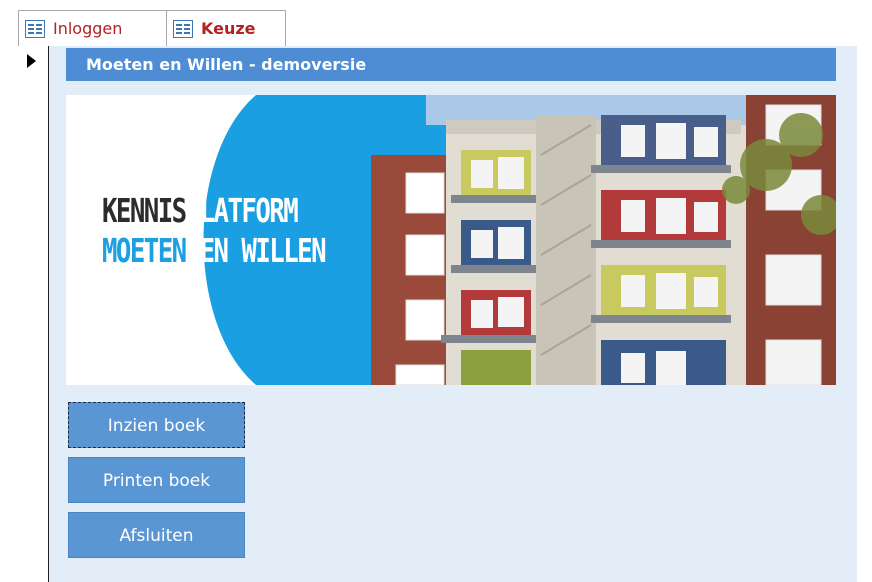 The width and height of the screenshot is (872, 582). Describe the element at coordinates (33, 314) in the screenshot. I see `record-selector` at that location.